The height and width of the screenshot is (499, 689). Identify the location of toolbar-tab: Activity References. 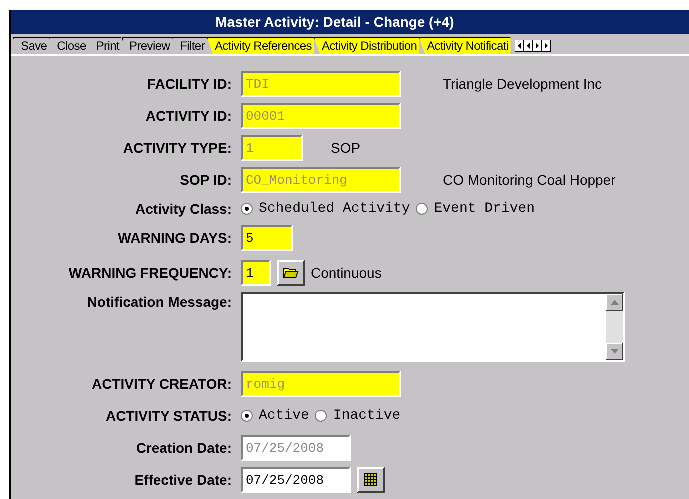
(260, 45).